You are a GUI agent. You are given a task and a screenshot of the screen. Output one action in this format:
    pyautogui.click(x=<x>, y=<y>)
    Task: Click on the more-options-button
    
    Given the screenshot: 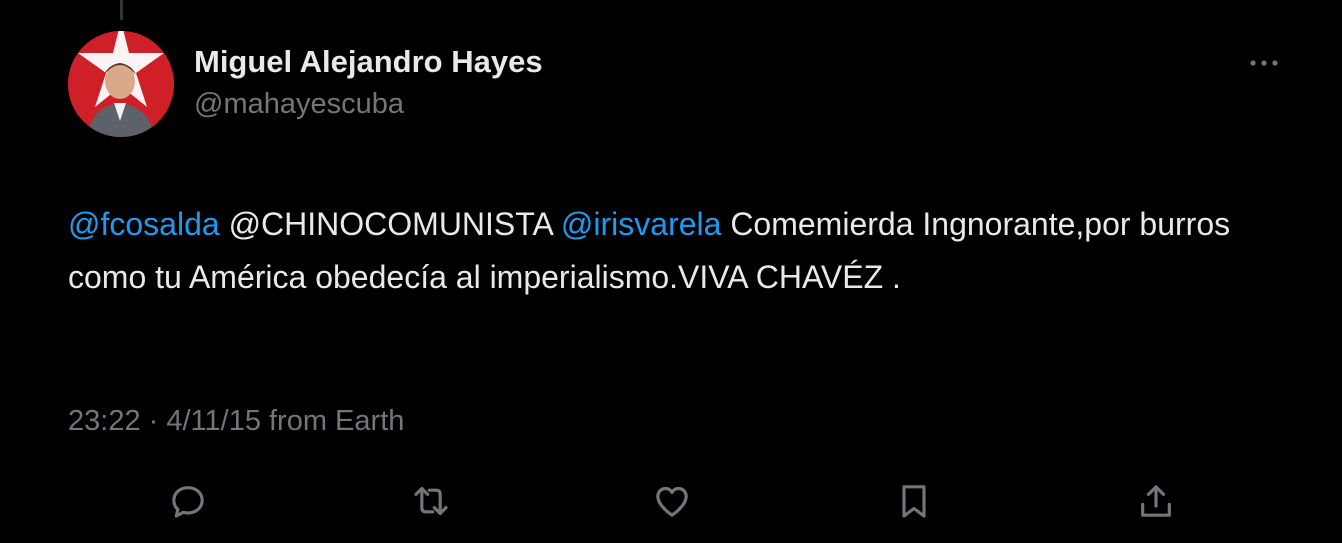 What is the action you would take?
    pyautogui.click(x=1264, y=63)
    